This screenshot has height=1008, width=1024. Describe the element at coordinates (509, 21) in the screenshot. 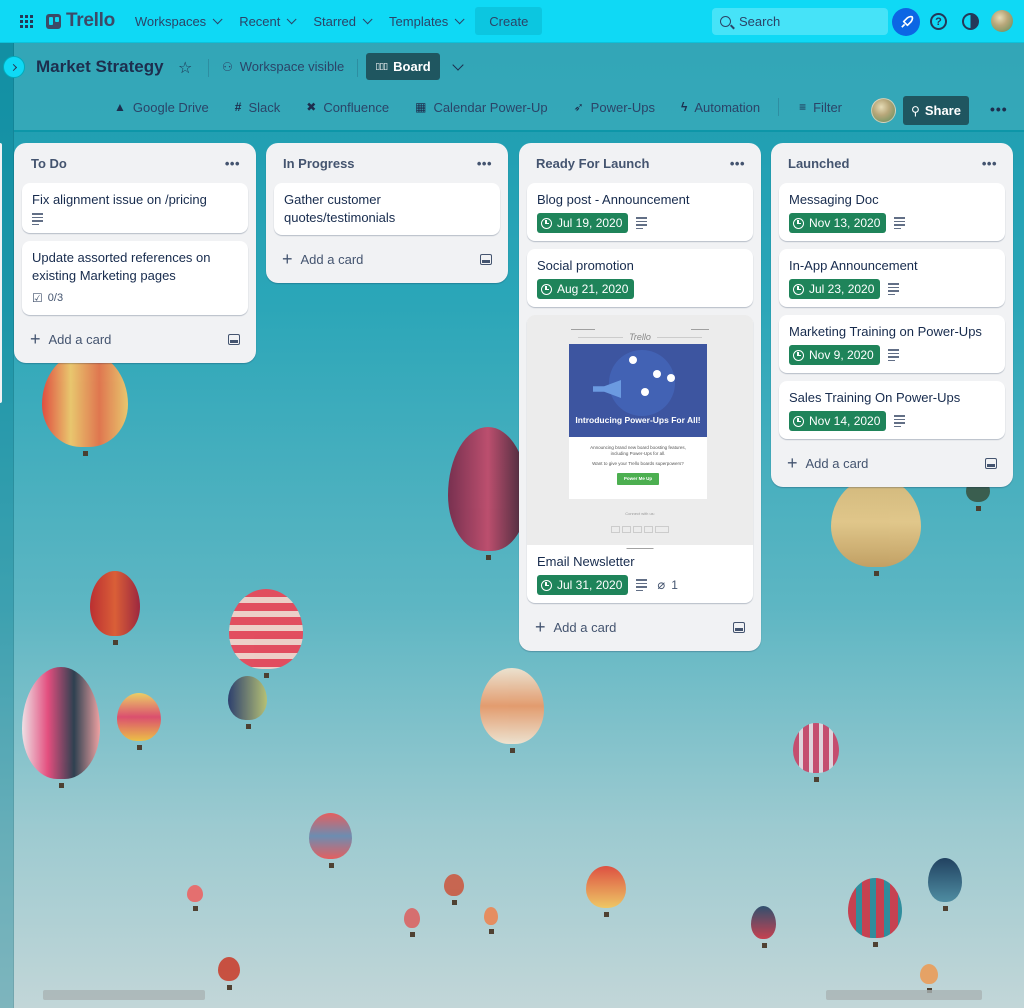

I see `create-button: Create` at that location.